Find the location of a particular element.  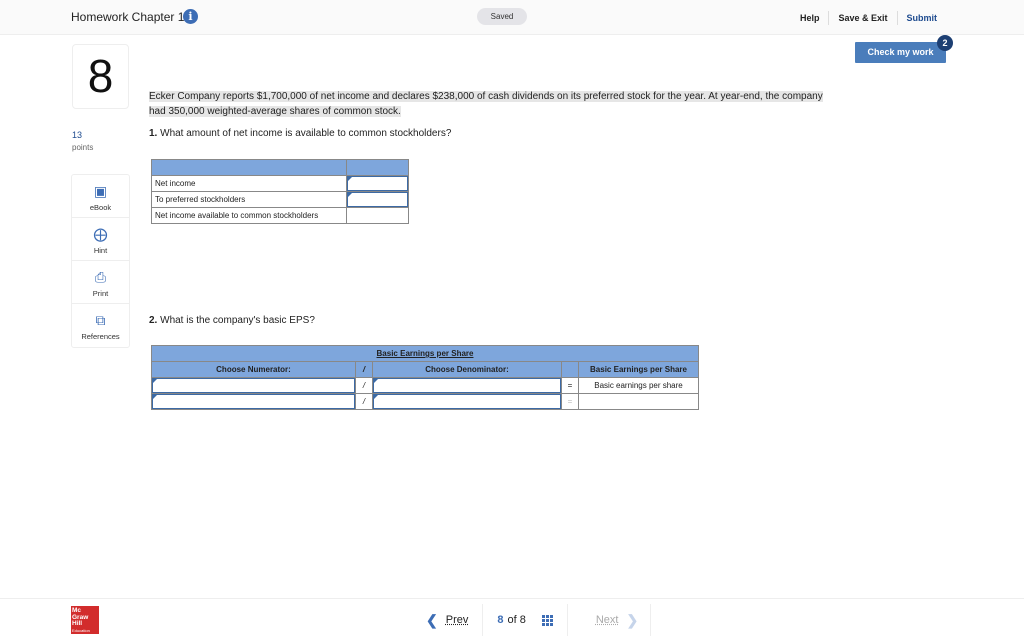

prev-button: ❮ Prev is located at coordinates (452, 620).